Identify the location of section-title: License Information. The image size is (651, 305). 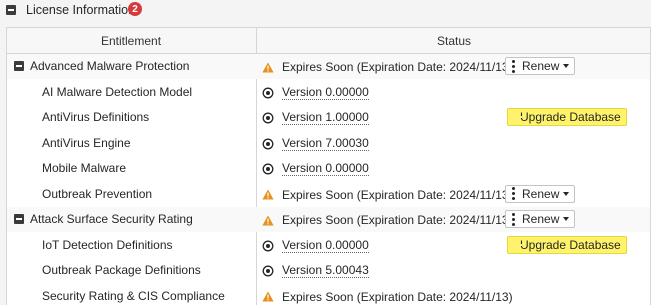
(80, 10).